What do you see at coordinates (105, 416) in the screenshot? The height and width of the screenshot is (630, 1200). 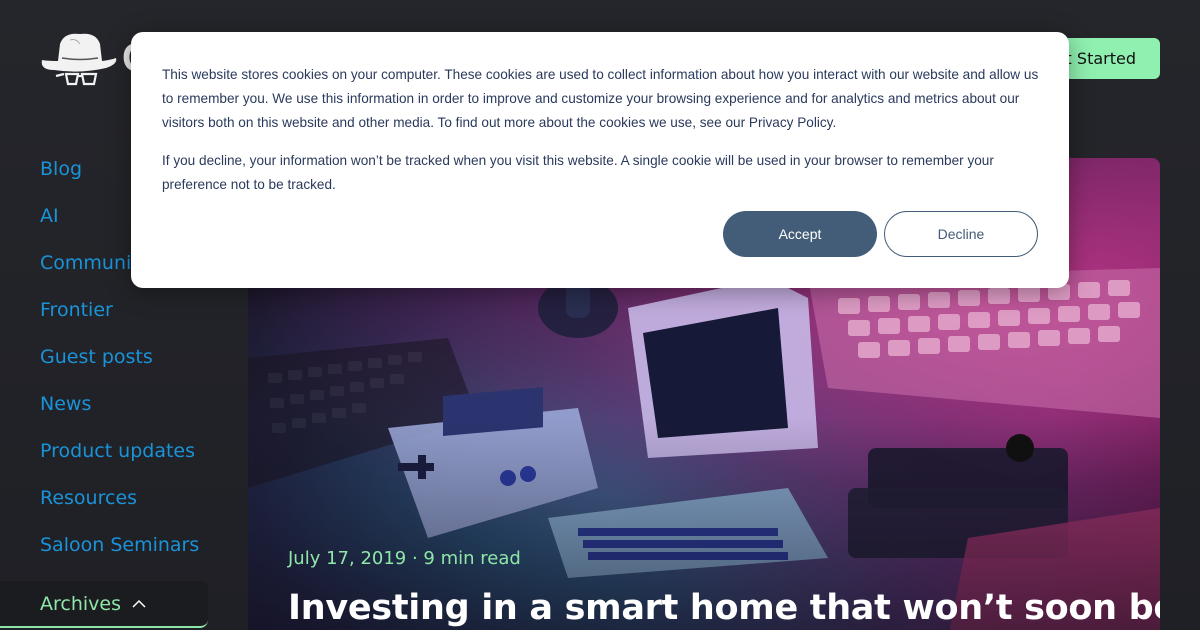 I see `sidebar-item-news: News` at bounding box center [105, 416].